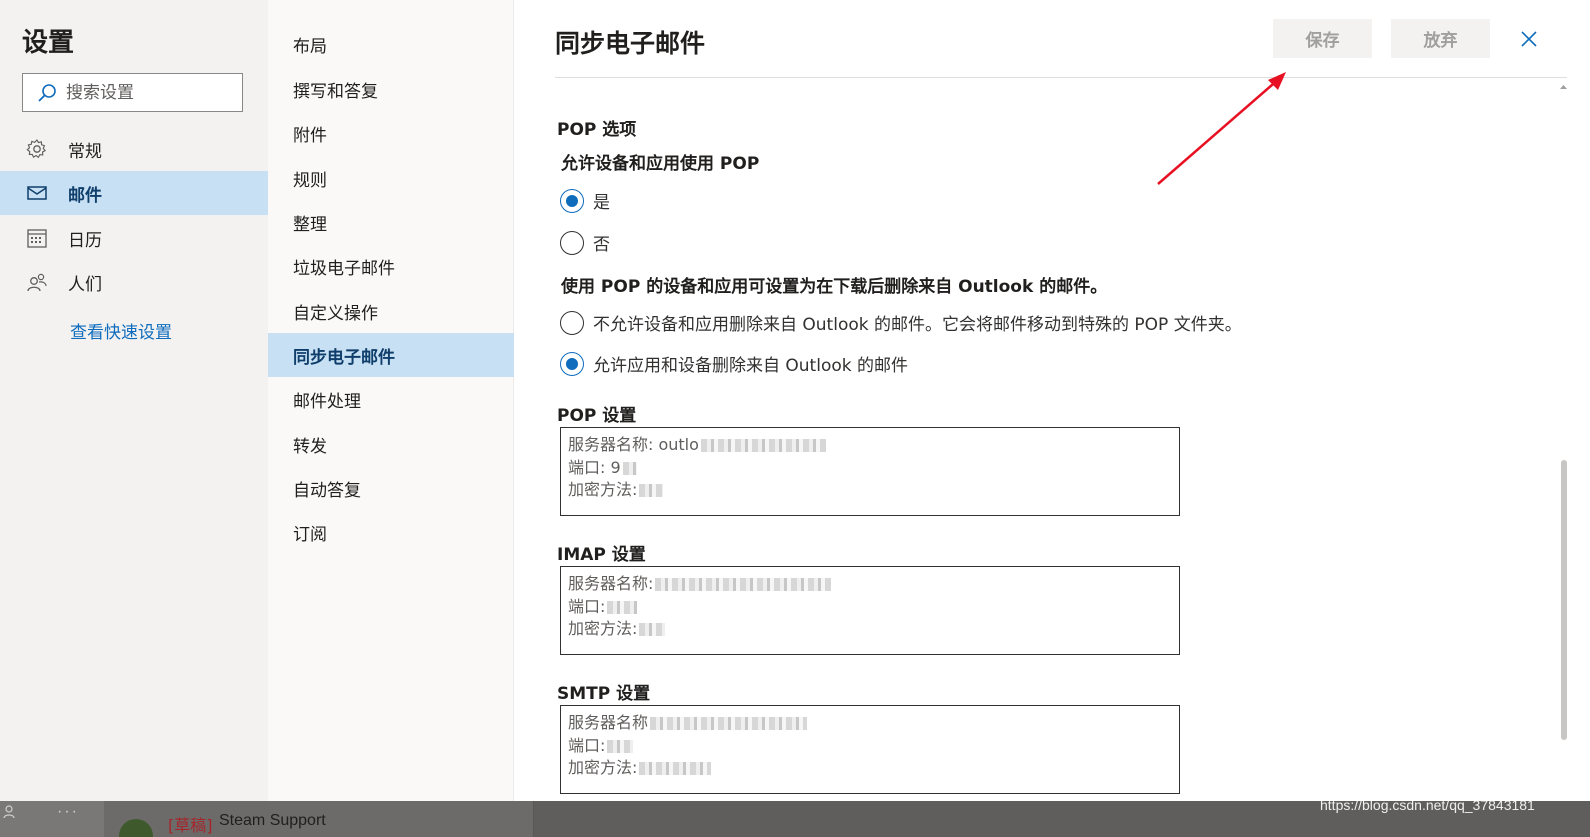 The height and width of the screenshot is (837, 1590). I want to click on nav-item-compose-reply: 撰写和答复, so click(391, 89).